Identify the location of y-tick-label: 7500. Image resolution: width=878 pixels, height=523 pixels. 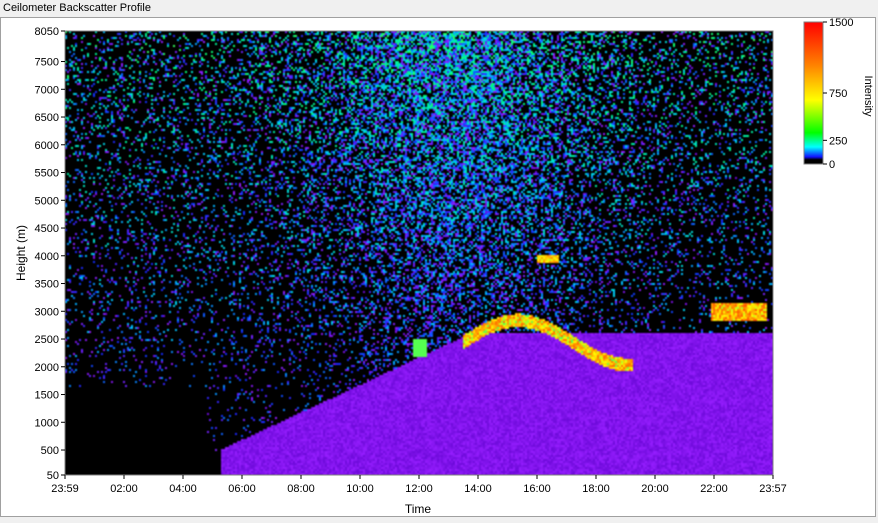
(47, 63).